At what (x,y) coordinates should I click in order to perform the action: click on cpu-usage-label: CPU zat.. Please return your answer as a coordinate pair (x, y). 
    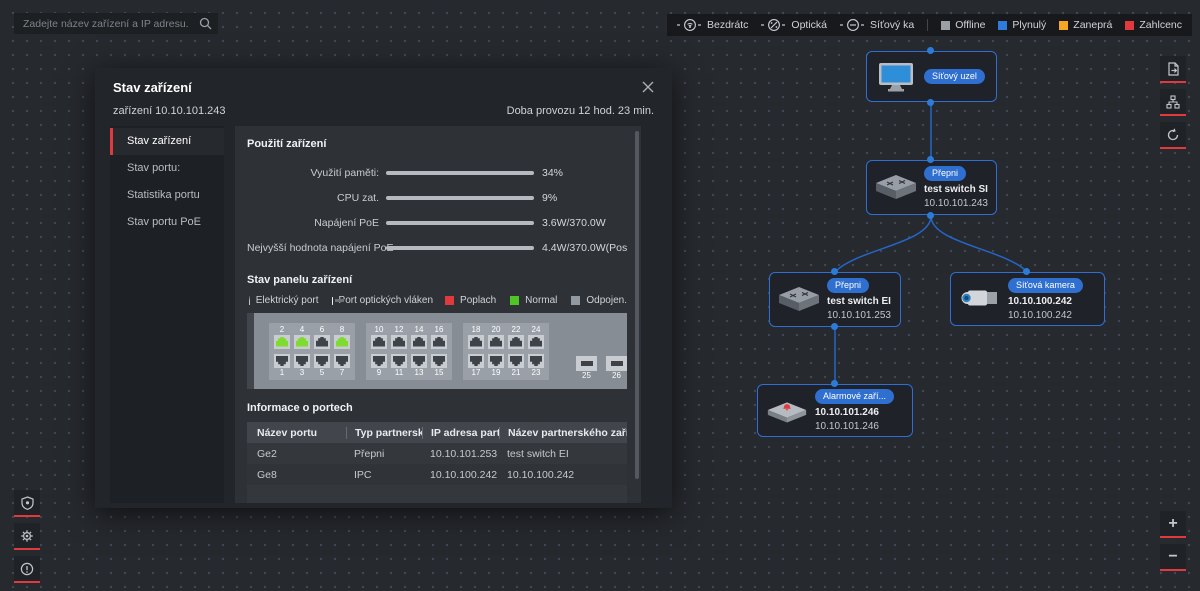
    Looking at the image, I should click on (357, 197).